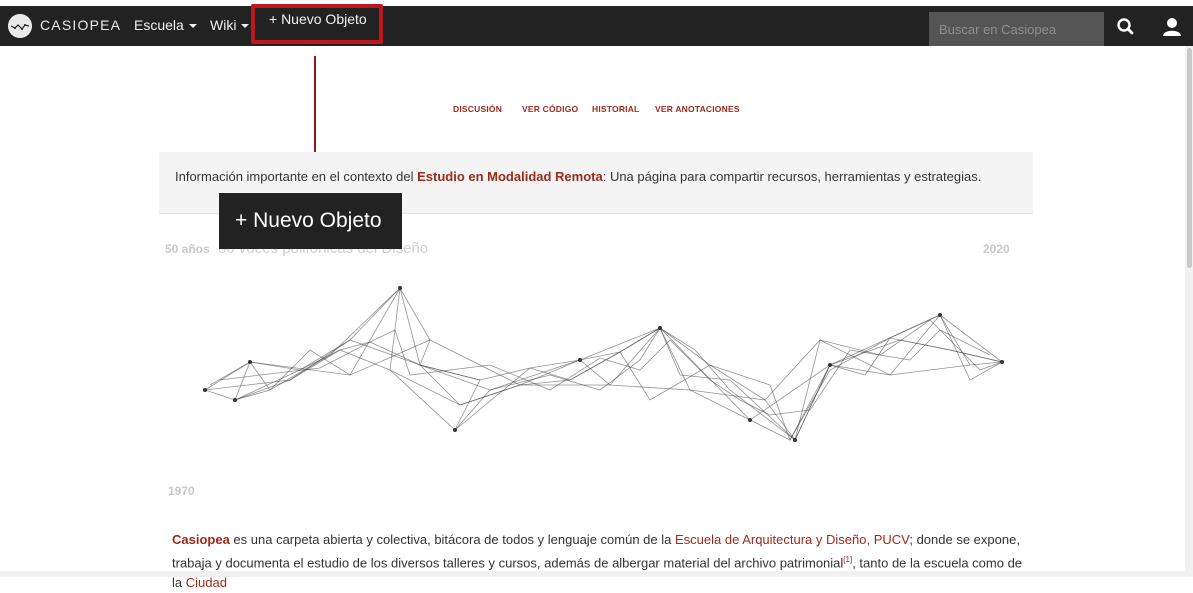 This screenshot has width=1193, height=593. I want to click on user-menu-button, so click(1172, 27).